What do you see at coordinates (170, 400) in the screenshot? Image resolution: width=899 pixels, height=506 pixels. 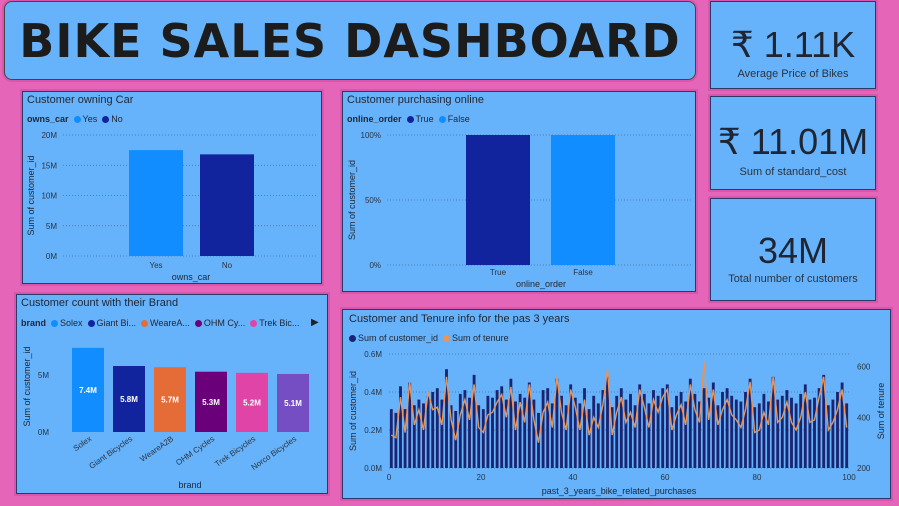 I see `data-label: 5.7M` at bounding box center [170, 400].